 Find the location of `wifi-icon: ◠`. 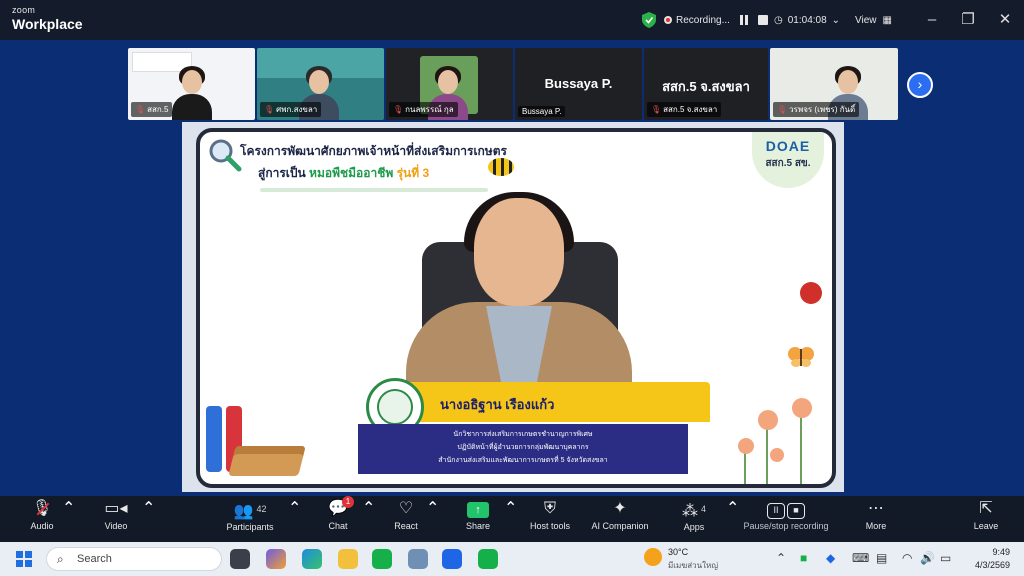

wifi-icon: ◠ is located at coordinates (907, 558).